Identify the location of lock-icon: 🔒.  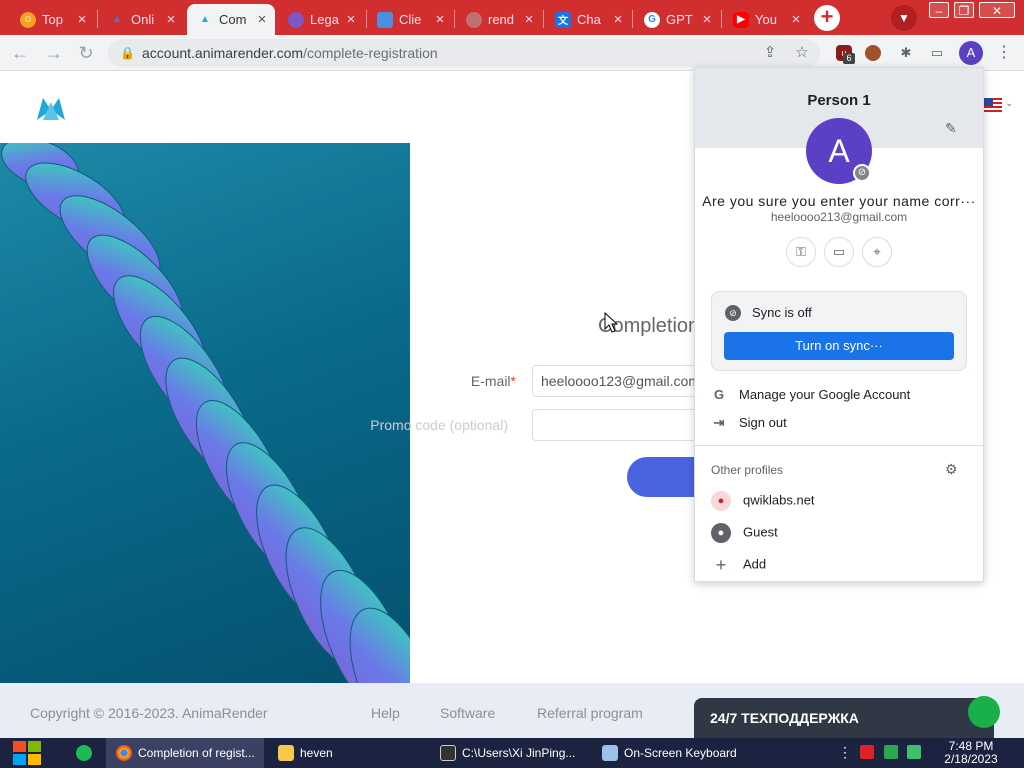
(127, 53).